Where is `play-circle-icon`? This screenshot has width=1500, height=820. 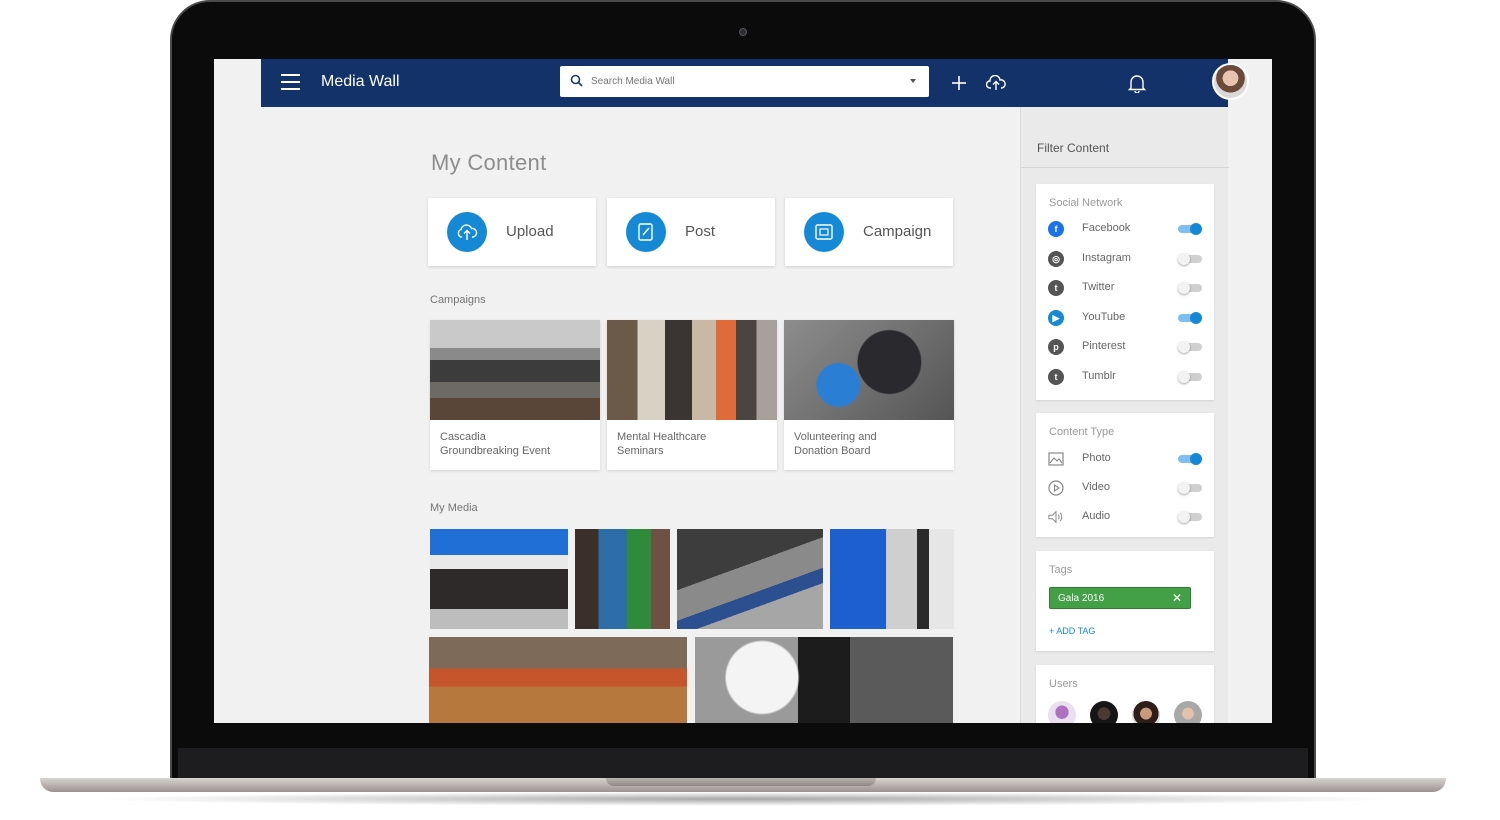 play-circle-icon is located at coordinates (1056, 488).